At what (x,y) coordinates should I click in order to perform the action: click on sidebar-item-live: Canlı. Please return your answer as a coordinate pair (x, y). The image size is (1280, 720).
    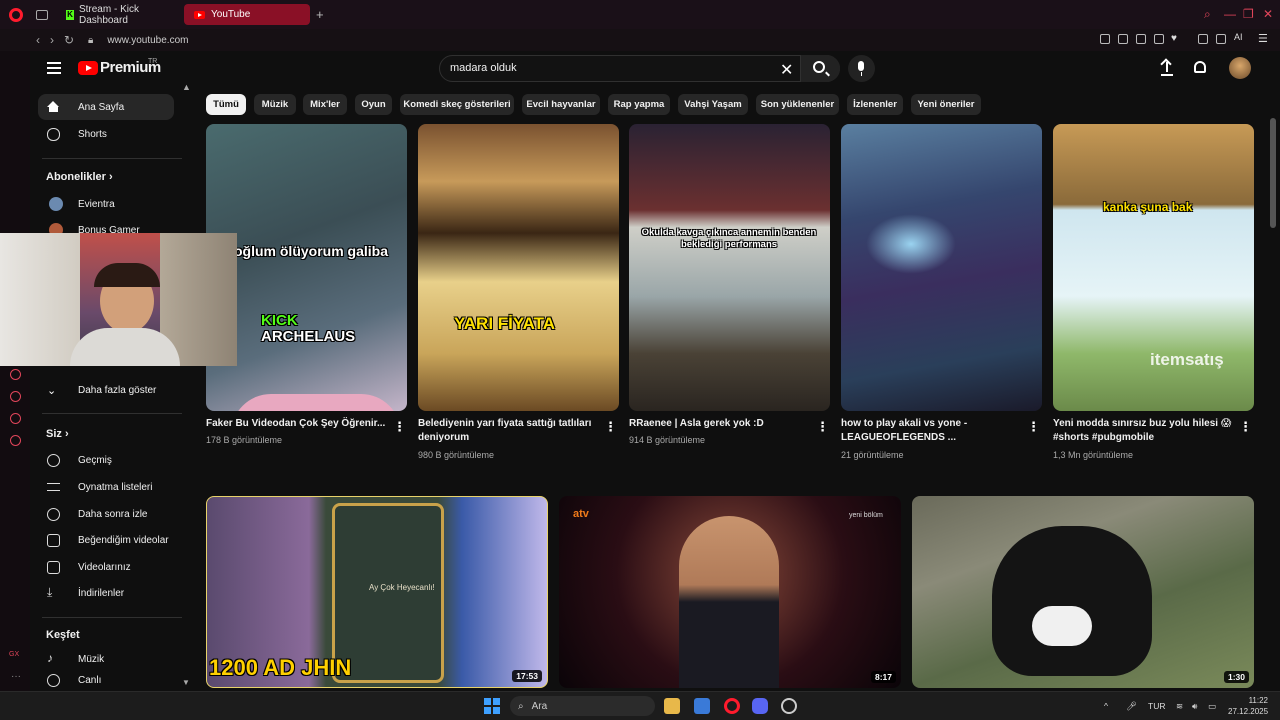
    Looking at the image, I should click on (106, 680).